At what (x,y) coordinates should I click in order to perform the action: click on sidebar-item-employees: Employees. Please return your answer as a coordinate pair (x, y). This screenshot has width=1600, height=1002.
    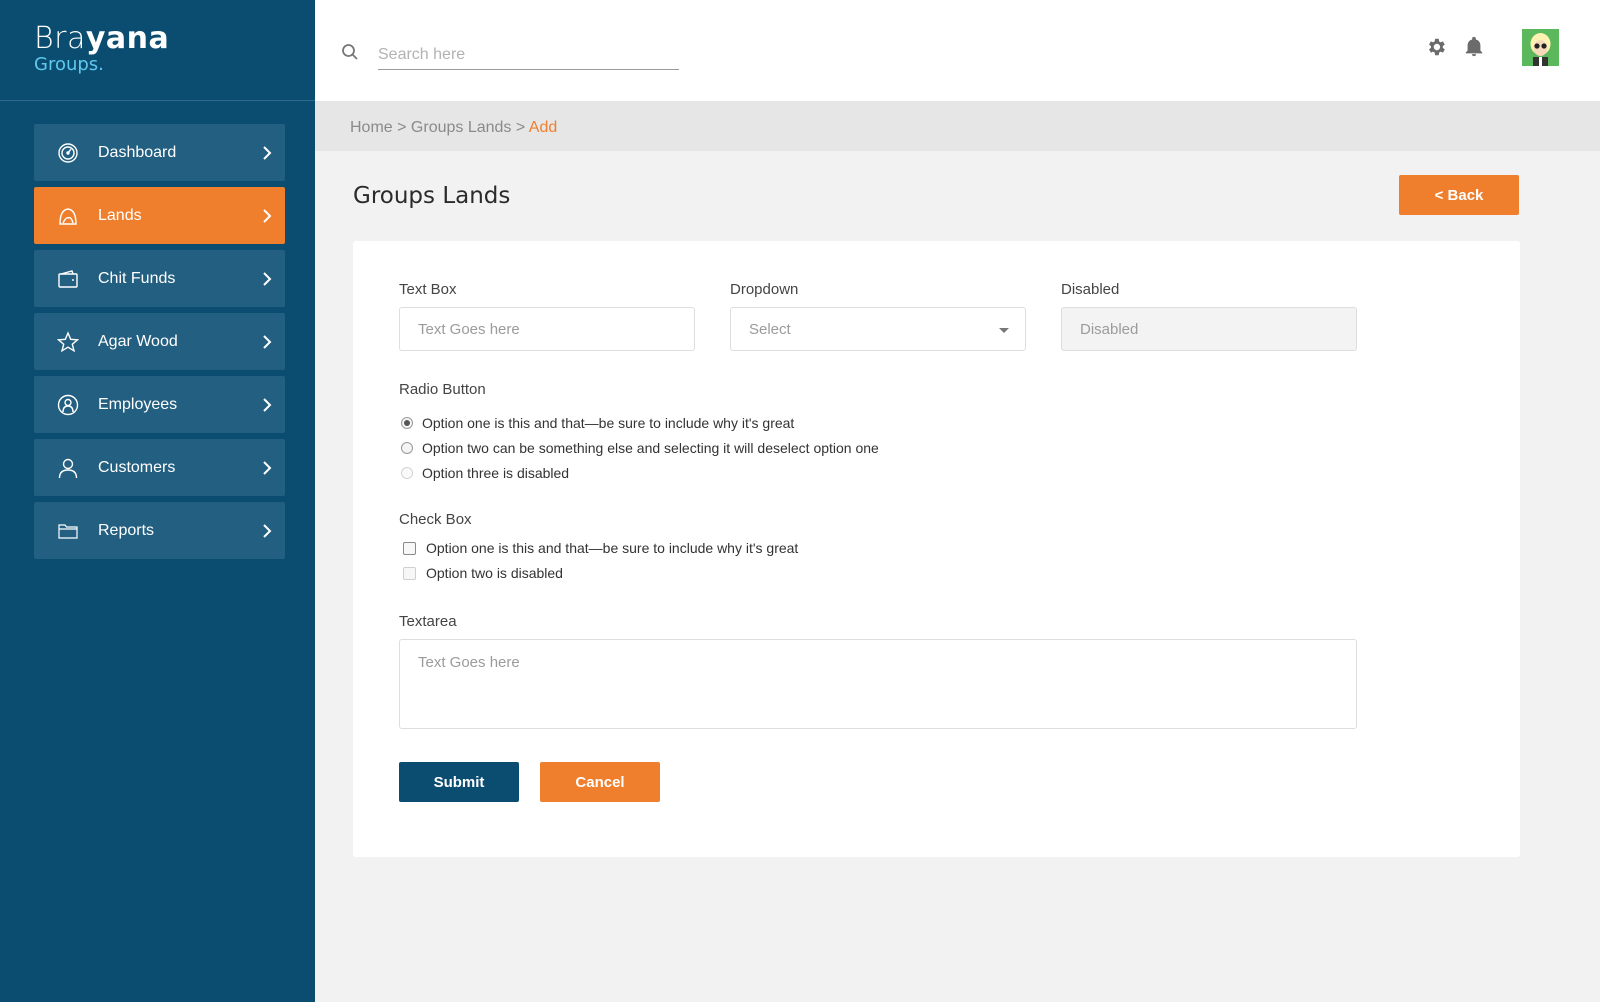
    Looking at the image, I should click on (159, 404).